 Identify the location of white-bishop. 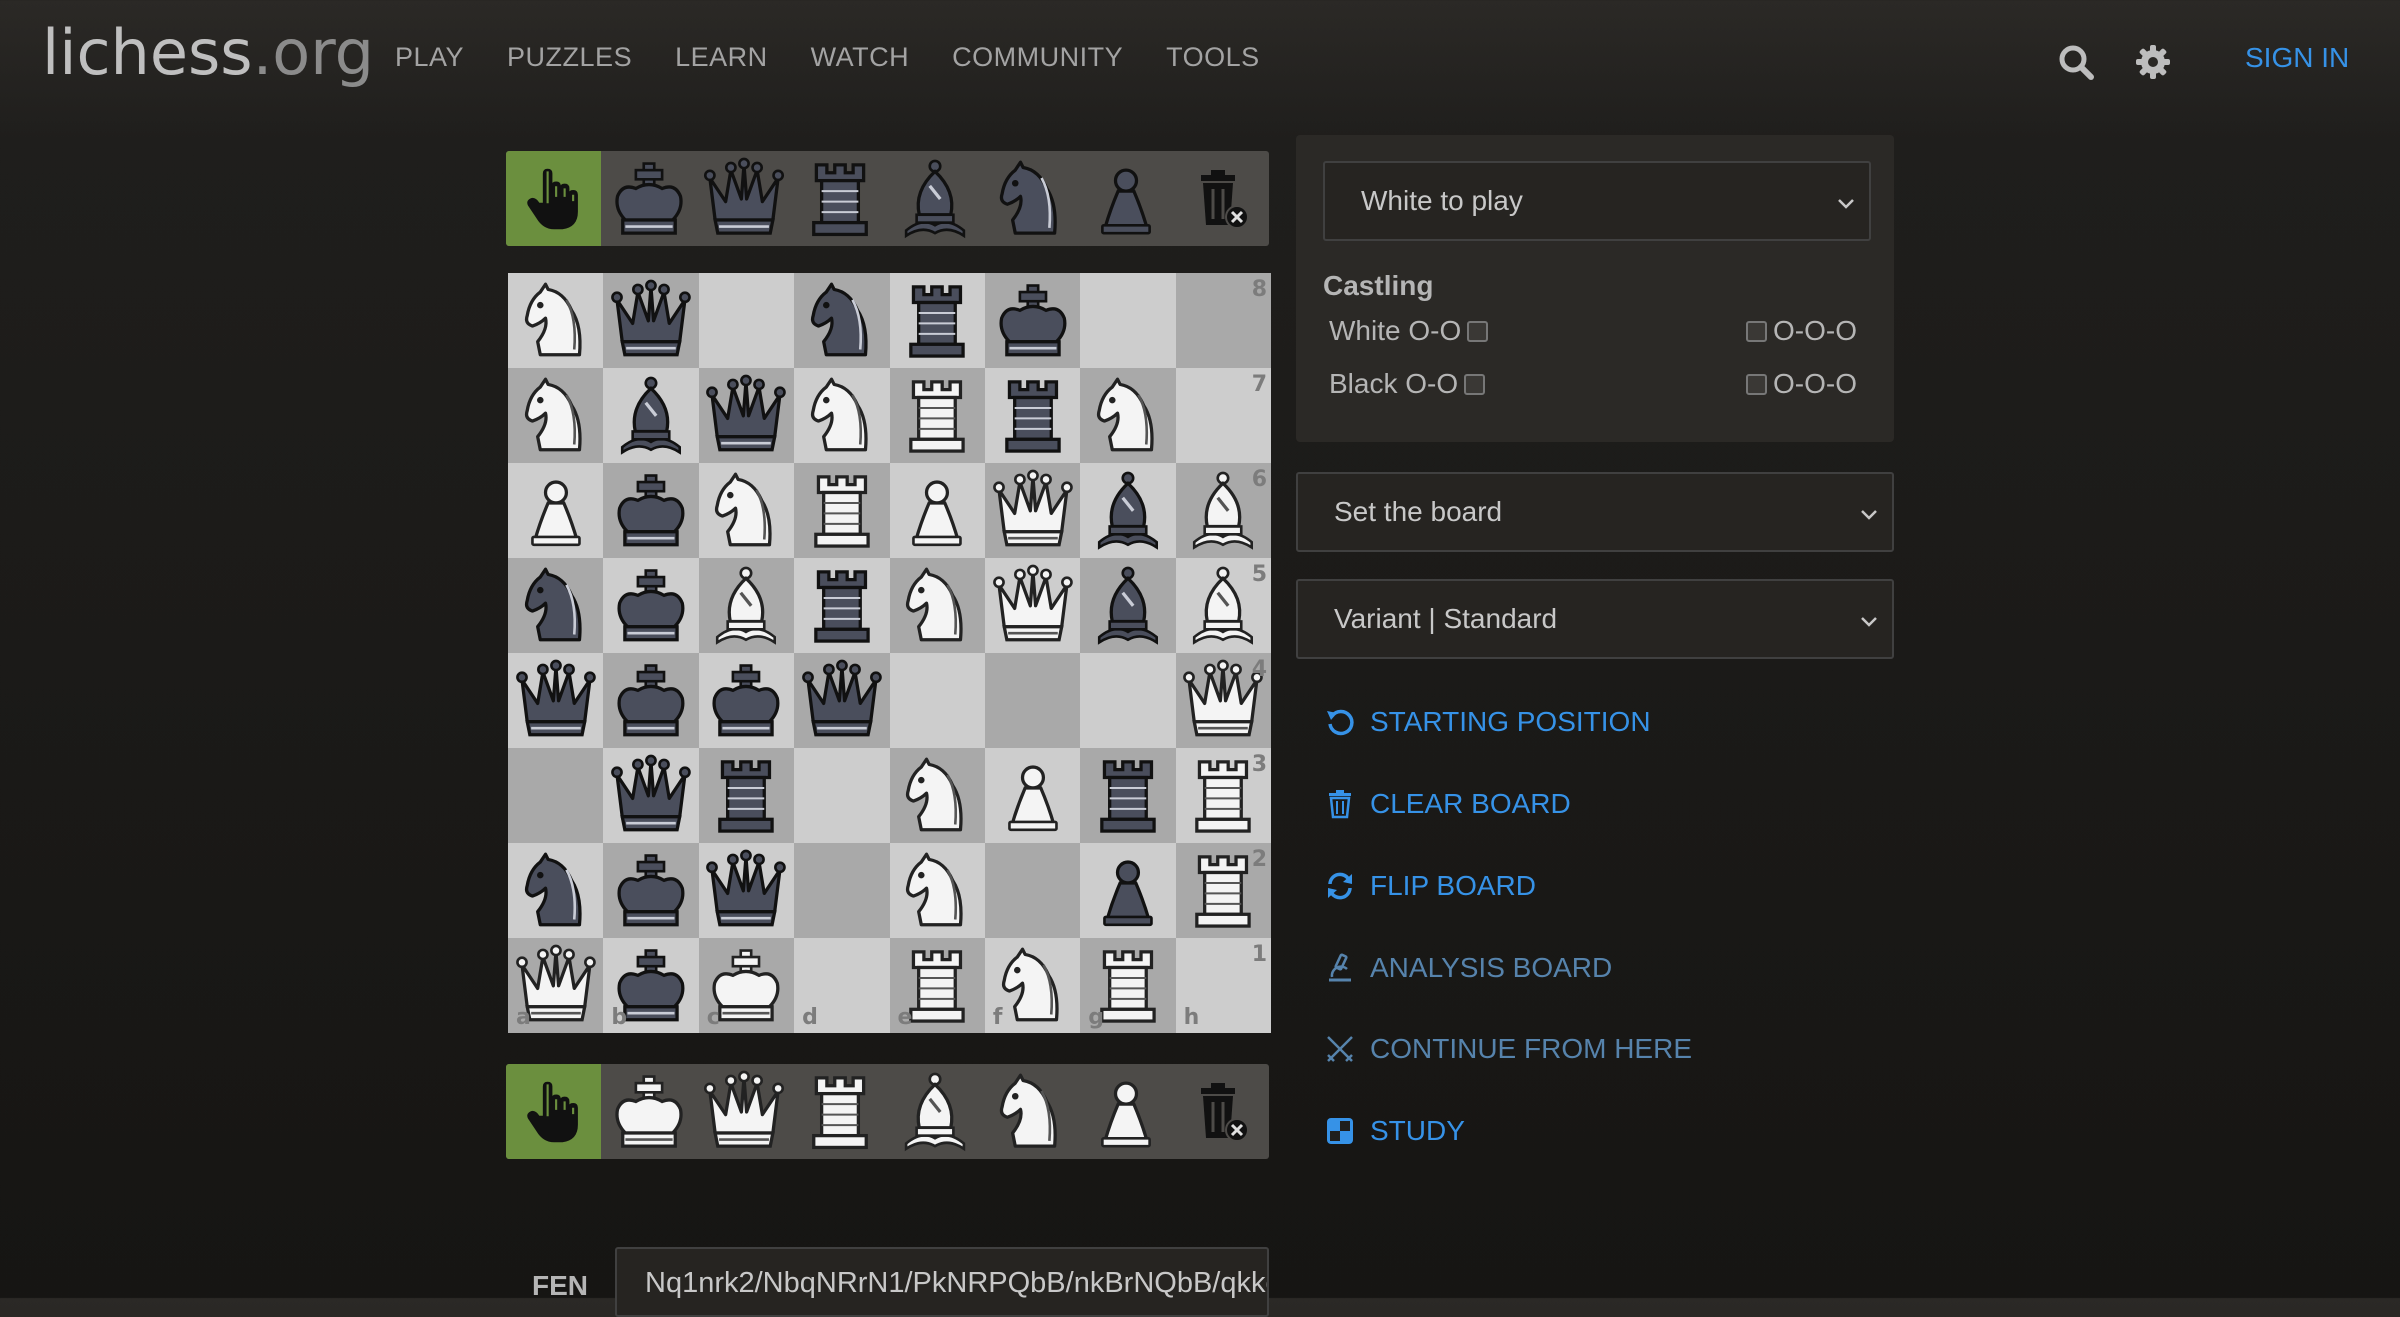
(746, 606).